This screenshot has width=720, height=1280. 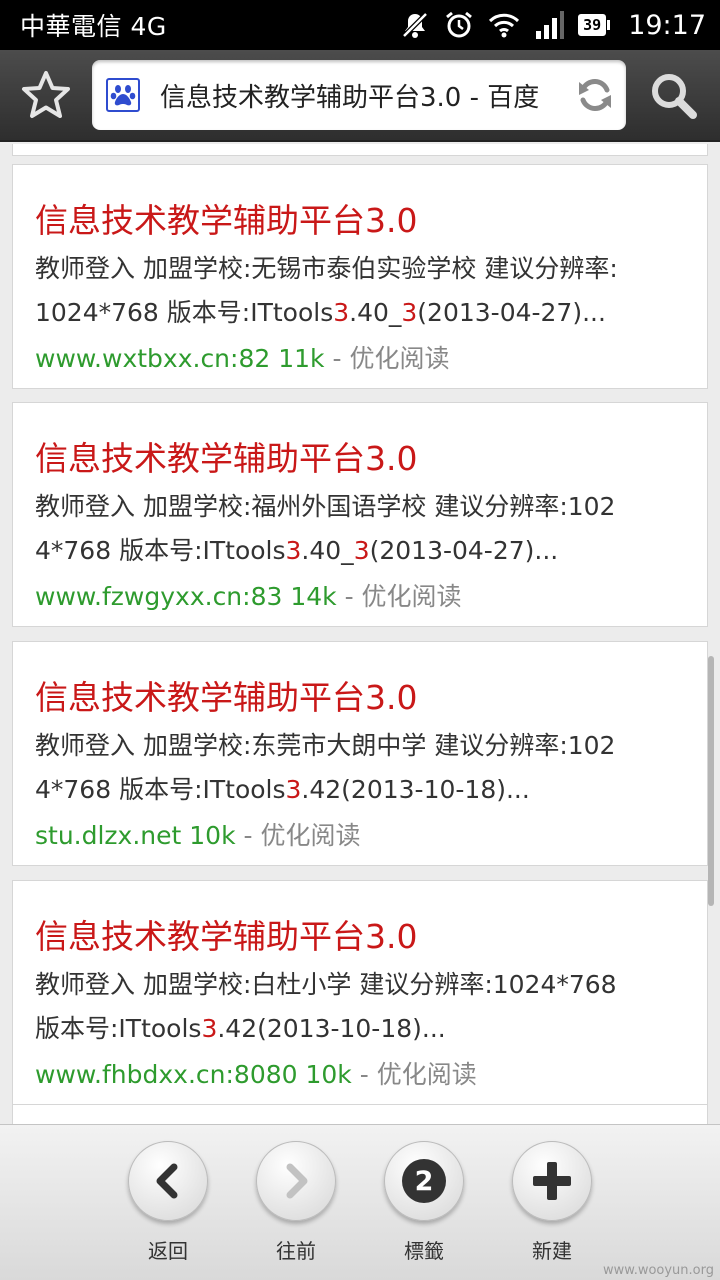 I want to click on result-meta: stu.dlzx.net 10k - 优化阅读, so click(x=198, y=835).